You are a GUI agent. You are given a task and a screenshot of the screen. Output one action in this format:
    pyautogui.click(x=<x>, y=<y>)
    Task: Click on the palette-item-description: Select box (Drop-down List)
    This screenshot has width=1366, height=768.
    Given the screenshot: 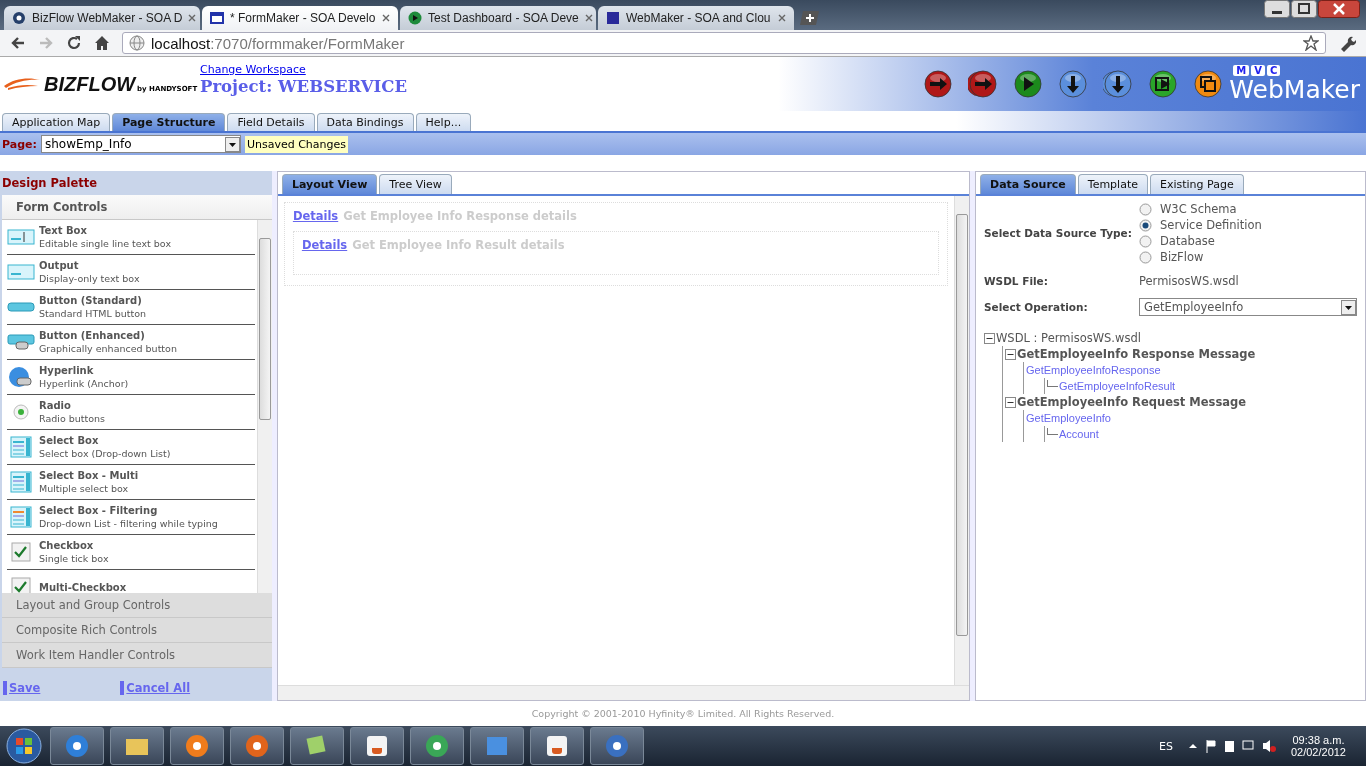 What is the action you would take?
    pyautogui.click(x=105, y=453)
    